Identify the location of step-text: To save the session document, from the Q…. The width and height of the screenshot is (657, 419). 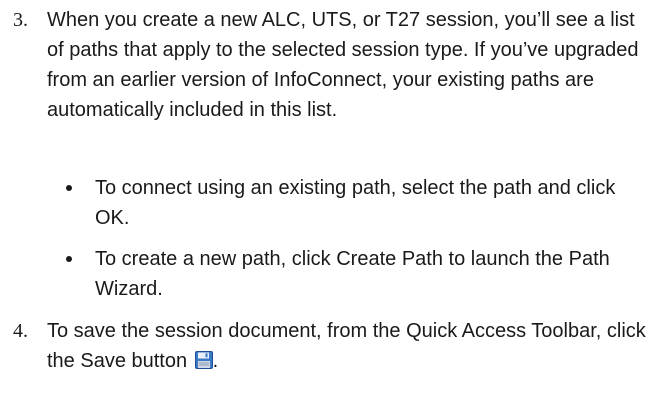
(347, 346).